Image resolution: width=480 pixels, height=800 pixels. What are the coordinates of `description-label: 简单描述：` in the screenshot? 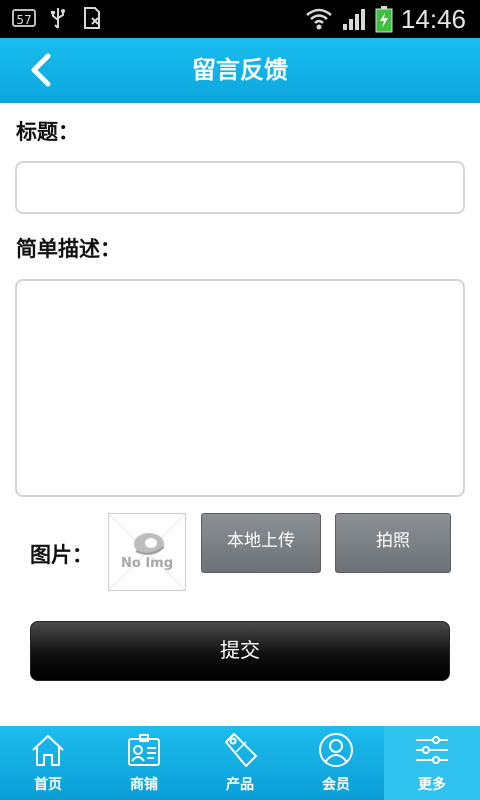 It's located at (68, 249).